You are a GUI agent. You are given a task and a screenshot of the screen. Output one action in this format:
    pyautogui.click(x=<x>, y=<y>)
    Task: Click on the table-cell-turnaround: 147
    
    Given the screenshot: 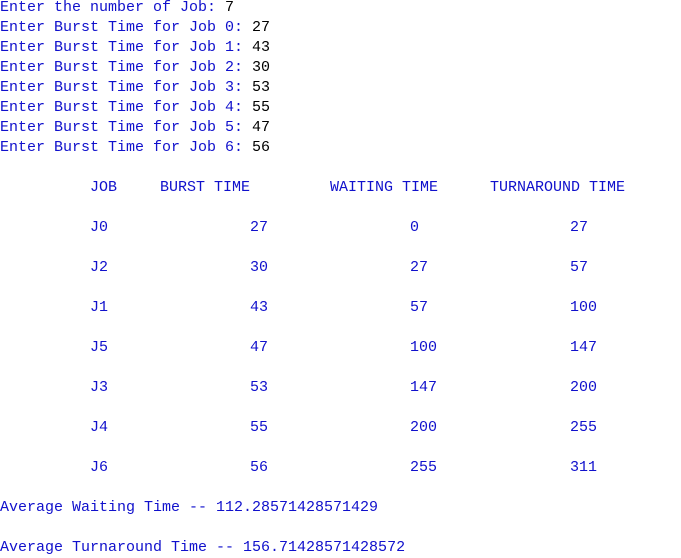 What is the action you would take?
    pyautogui.click(x=584, y=347)
    